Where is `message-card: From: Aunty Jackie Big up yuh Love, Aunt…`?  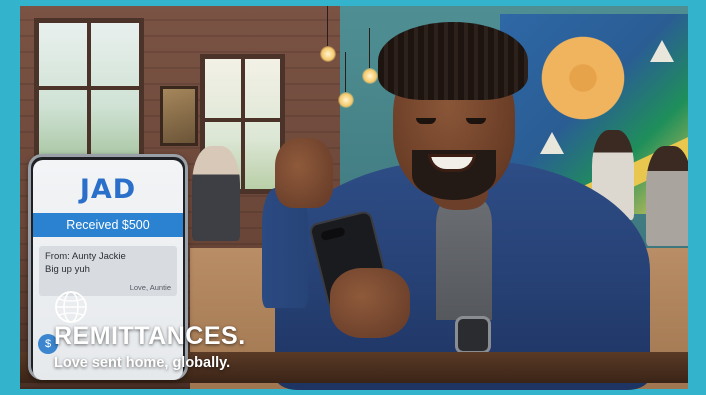
message-card: From: Aunty Jackie Big up yuh Love, Aunt… is located at coordinates (108, 271).